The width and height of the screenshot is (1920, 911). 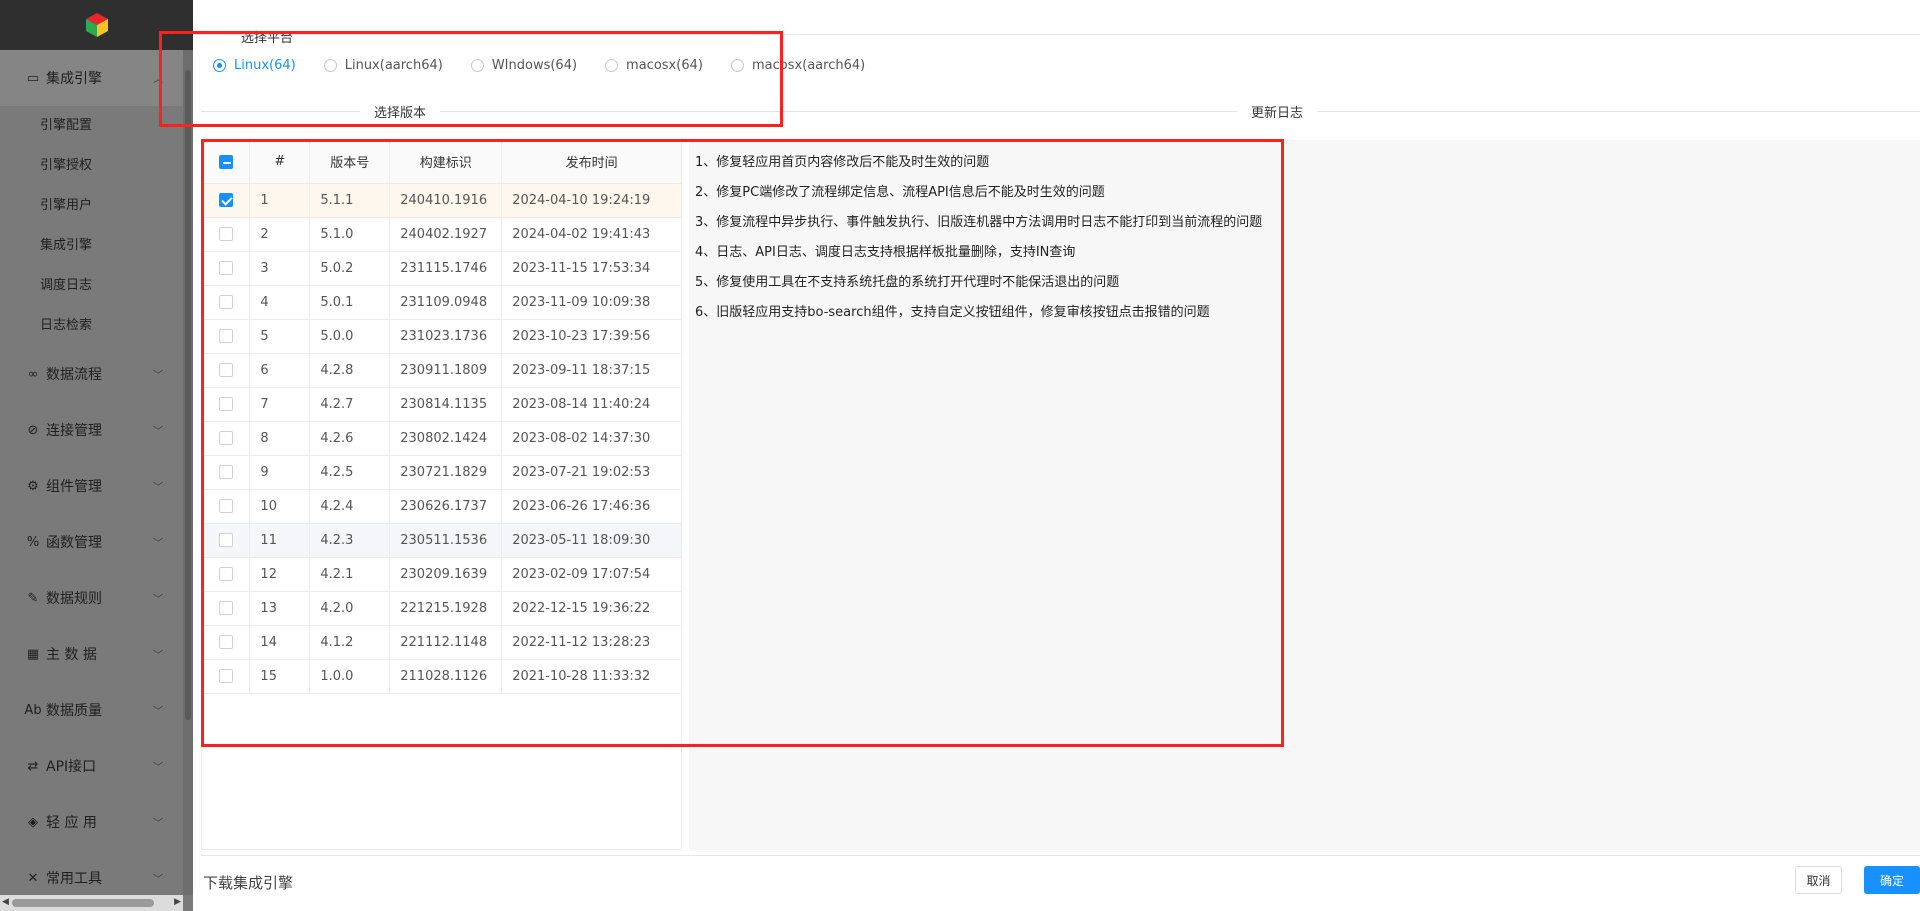 I want to click on cancel-button: 取消, so click(x=1818, y=880).